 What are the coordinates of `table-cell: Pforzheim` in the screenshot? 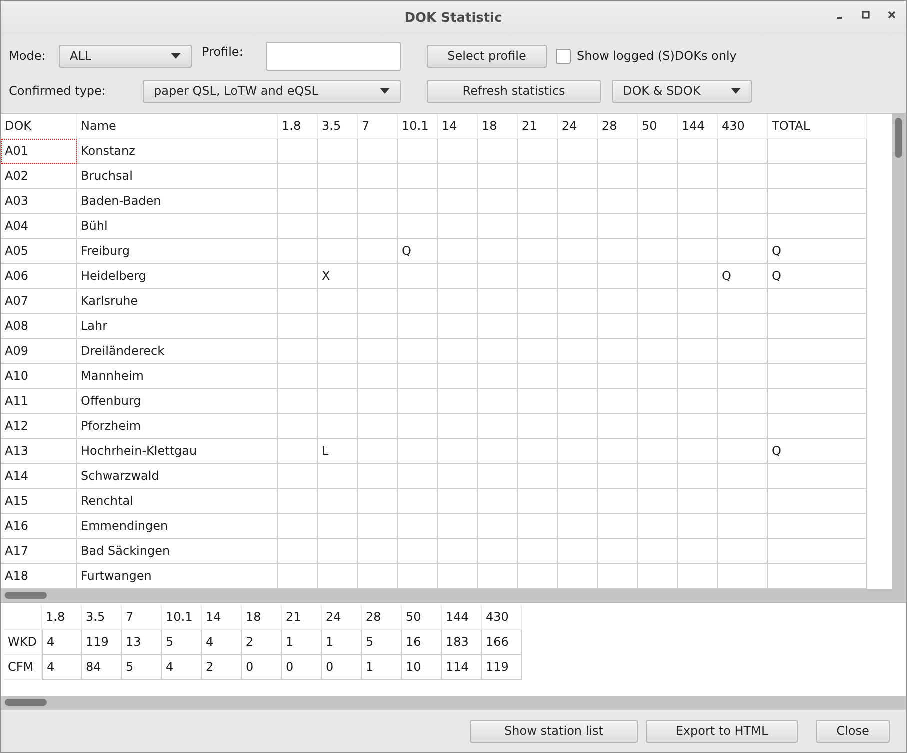 It's located at (177, 426).